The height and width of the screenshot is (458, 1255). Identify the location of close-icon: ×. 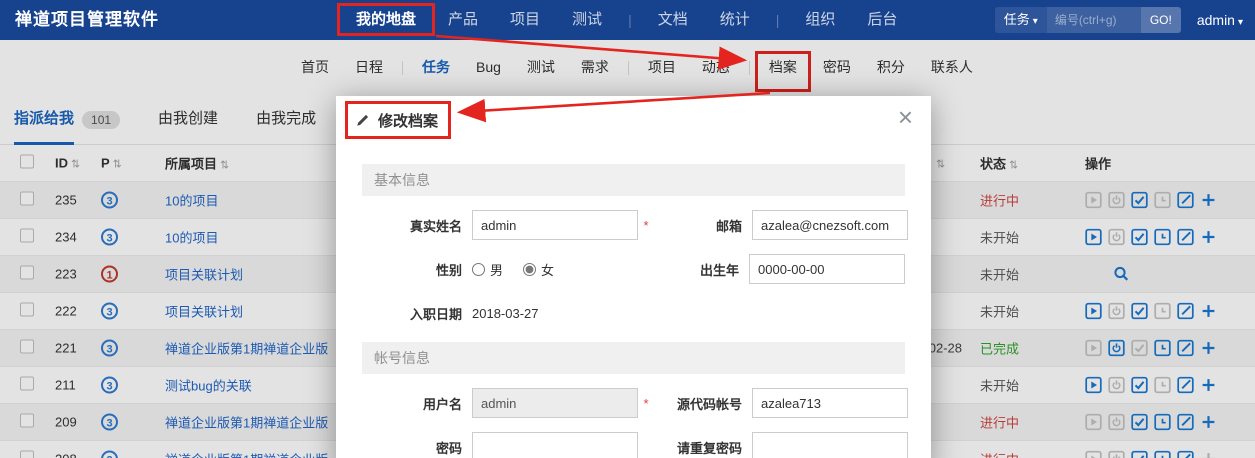
(905, 117).